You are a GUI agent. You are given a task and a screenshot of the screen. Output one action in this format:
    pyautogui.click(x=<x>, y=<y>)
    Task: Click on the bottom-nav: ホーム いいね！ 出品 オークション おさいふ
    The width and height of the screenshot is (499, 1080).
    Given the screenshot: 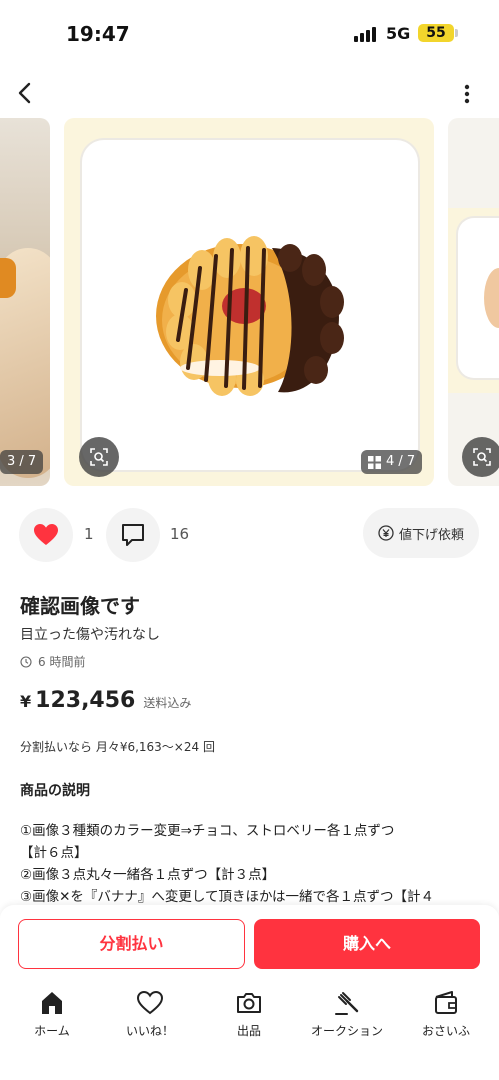 What is the action you would take?
    pyautogui.click(x=249, y=1033)
    